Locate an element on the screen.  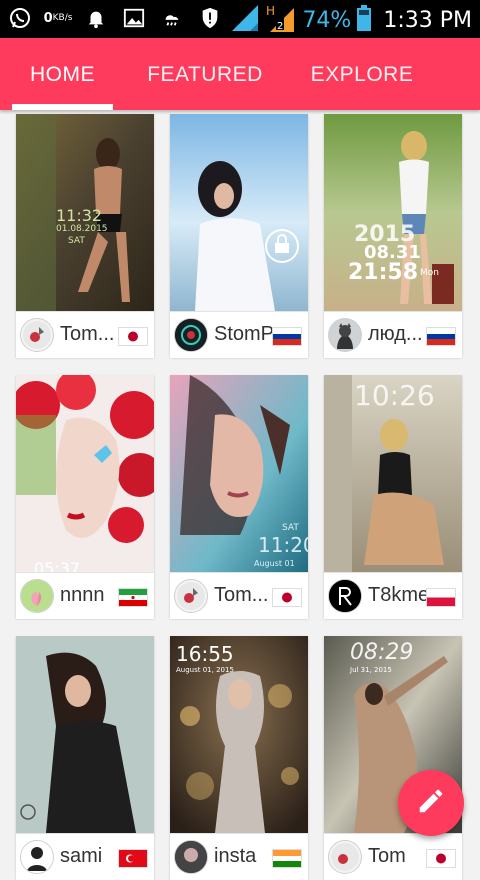
username: StomP is located at coordinates (244, 334).